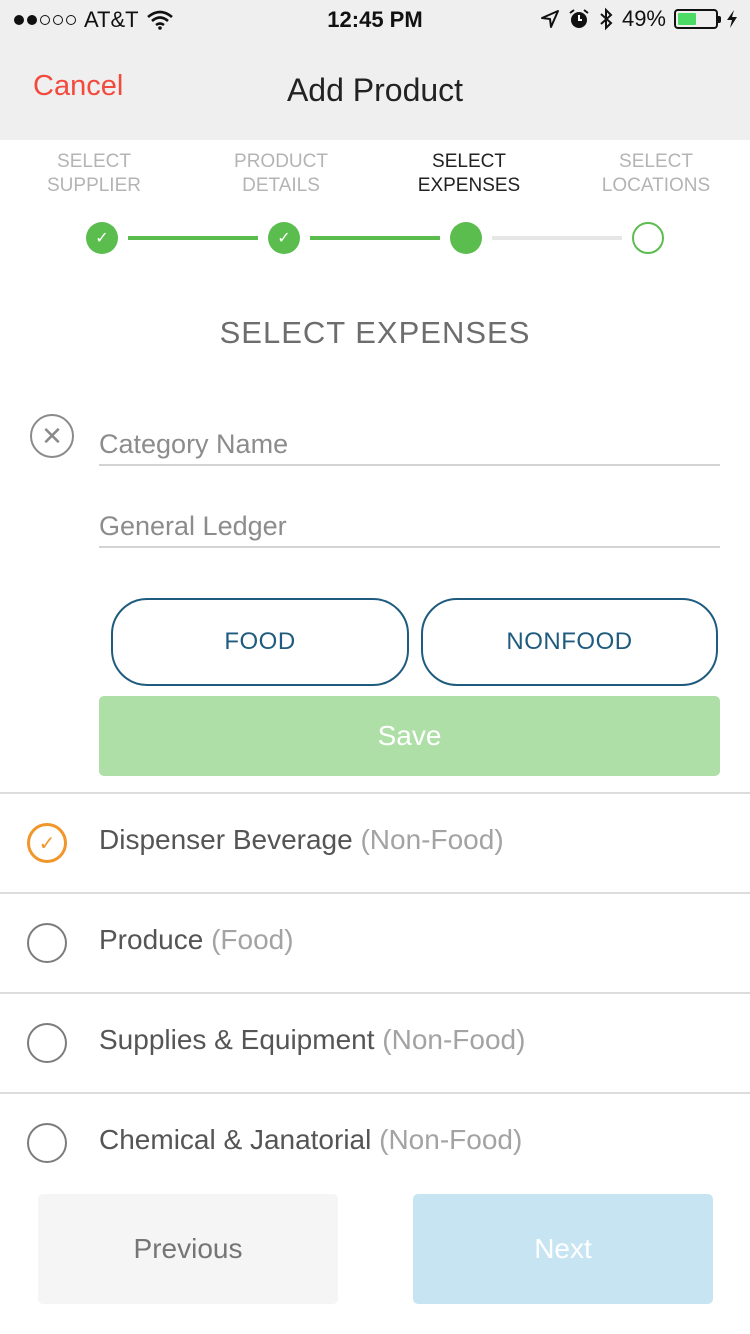  I want to click on page-title: Add Product, so click(375, 90).